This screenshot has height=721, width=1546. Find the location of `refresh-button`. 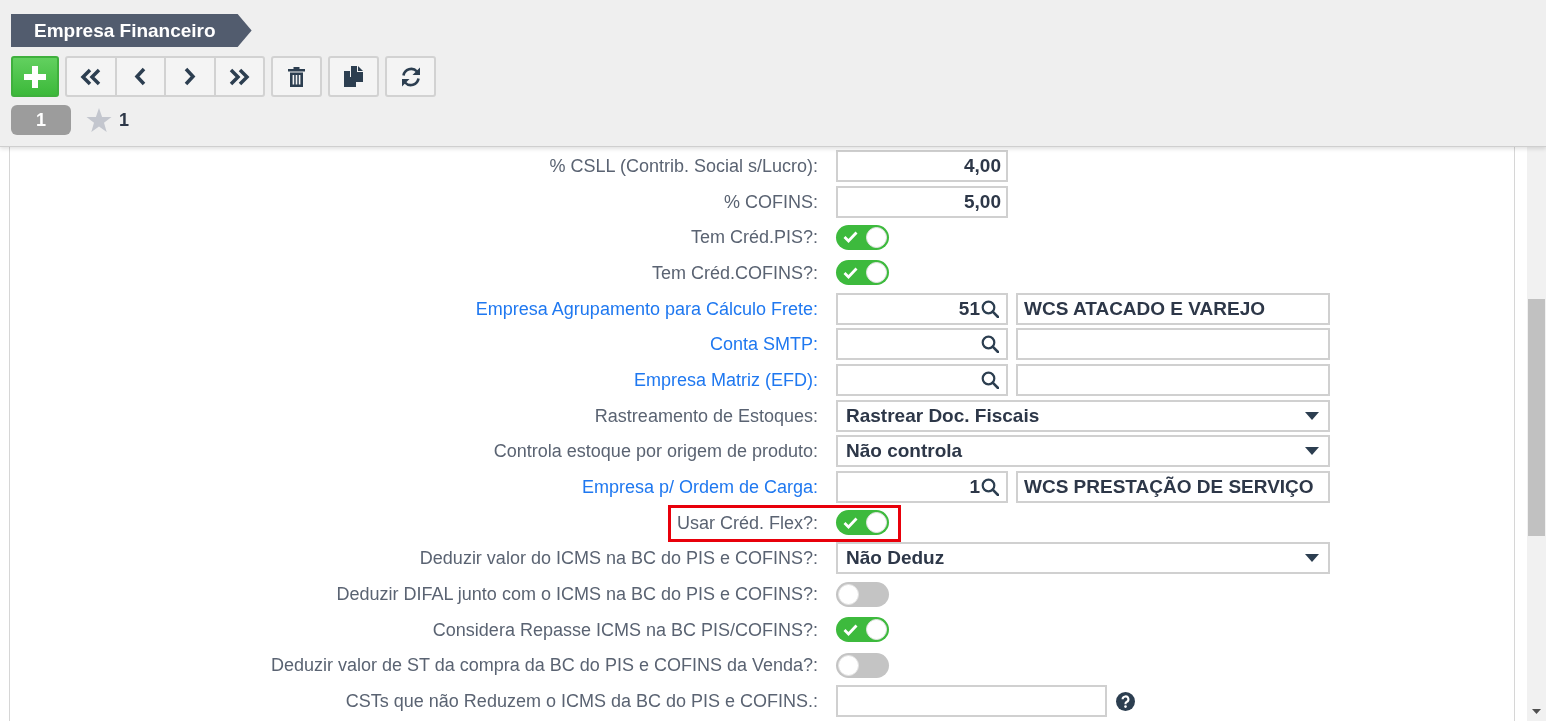

refresh-button is located at coordinates (410, 76).